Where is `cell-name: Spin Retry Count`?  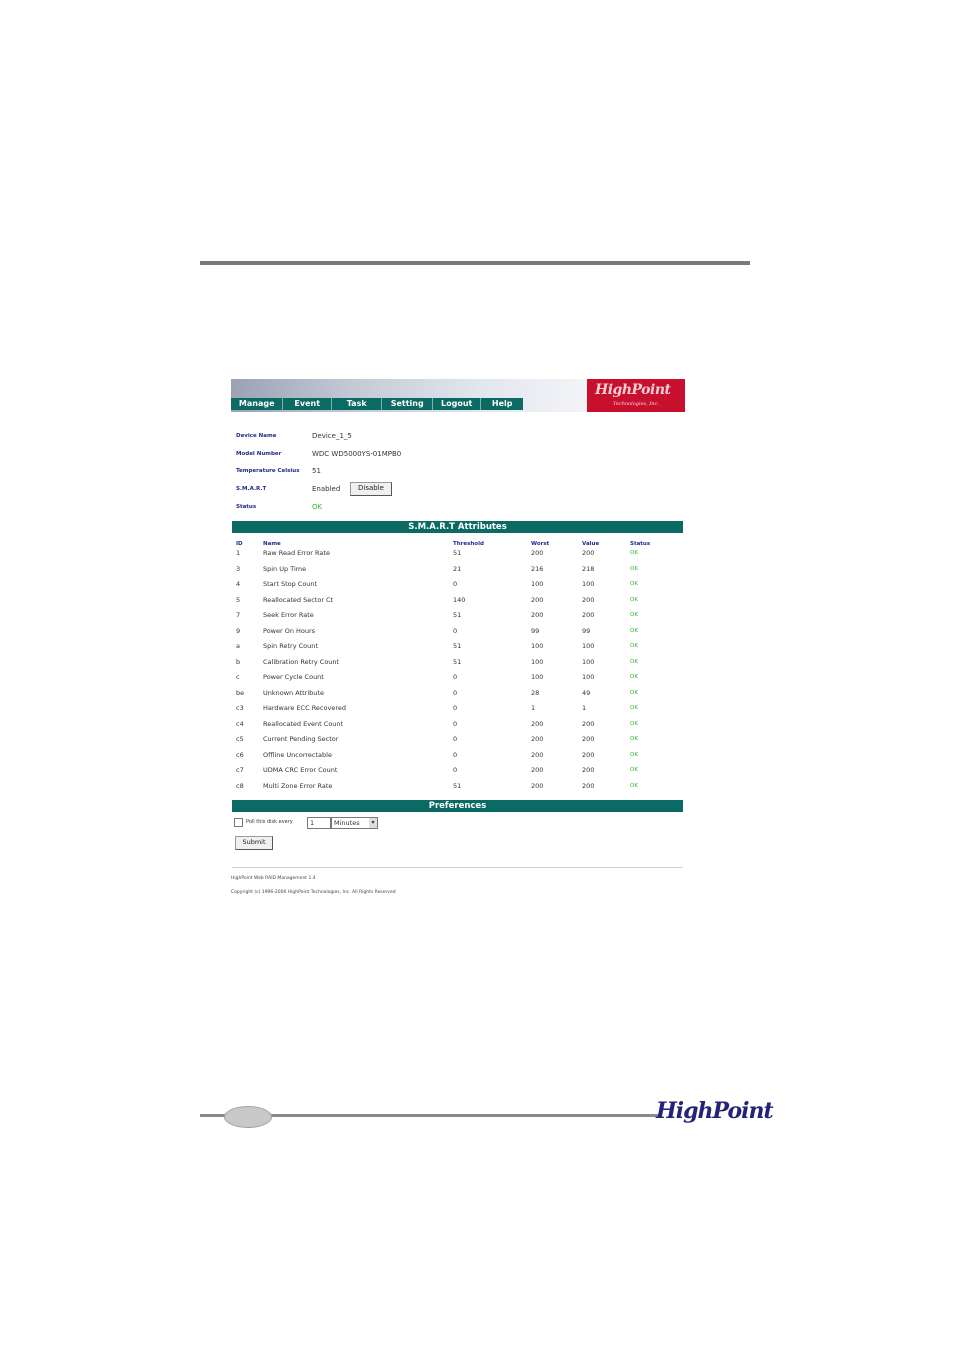 cell-name: Spin Retry Count is located at coordinates (290, 646).